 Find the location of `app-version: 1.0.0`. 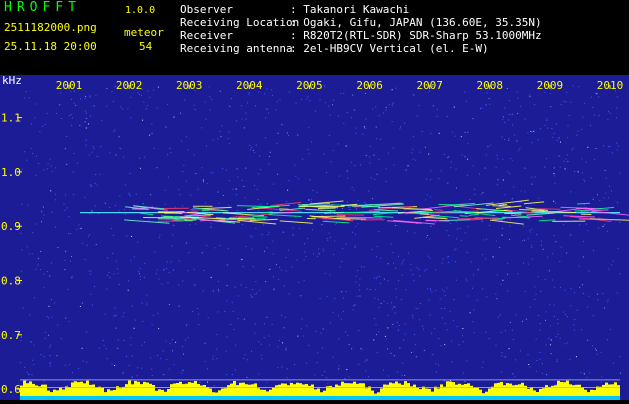

app-version: 1.0.0 is located at coordinates (140, 10).